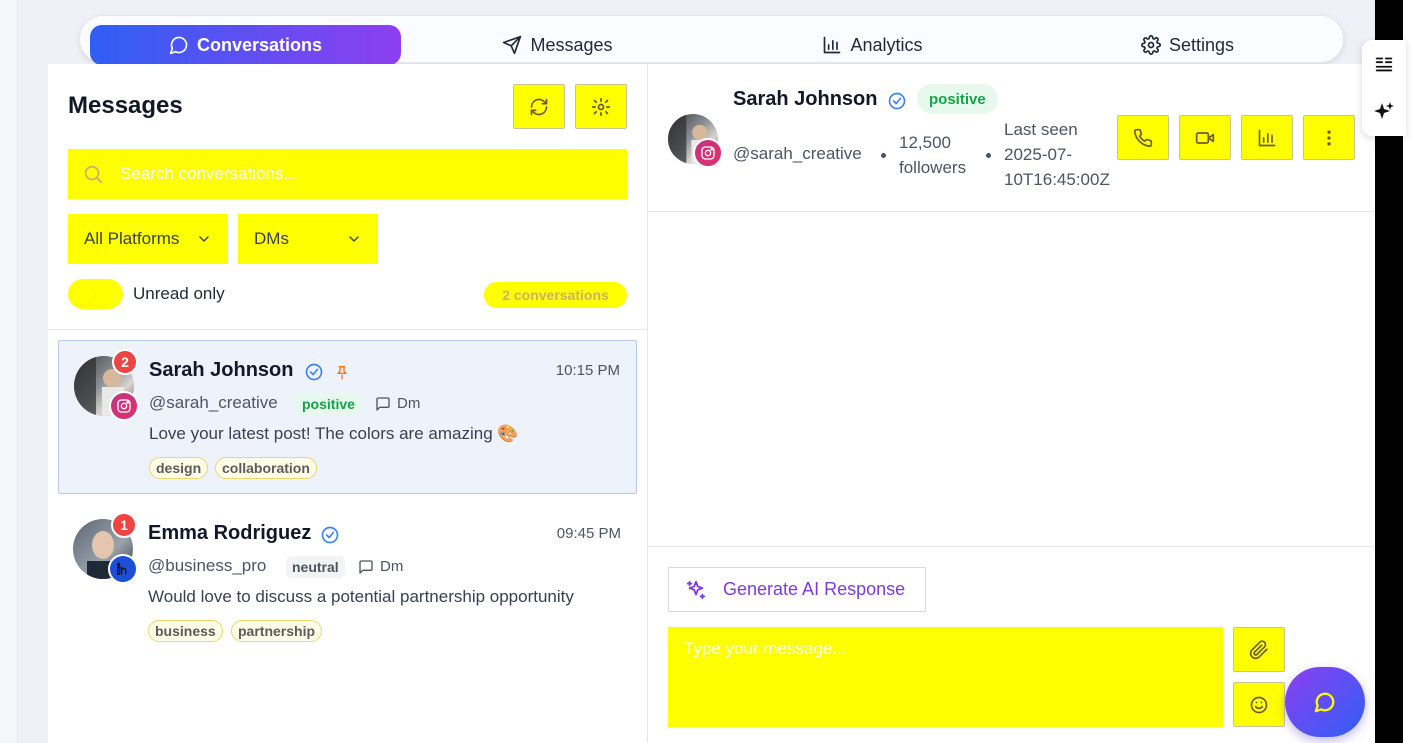 Image resolution: width=1412 pixels, height=743 pixels. Describe the element at coordinates (555, 295) in the screenshot. I see `conversation-count-badge: 2 conversations` at that location.